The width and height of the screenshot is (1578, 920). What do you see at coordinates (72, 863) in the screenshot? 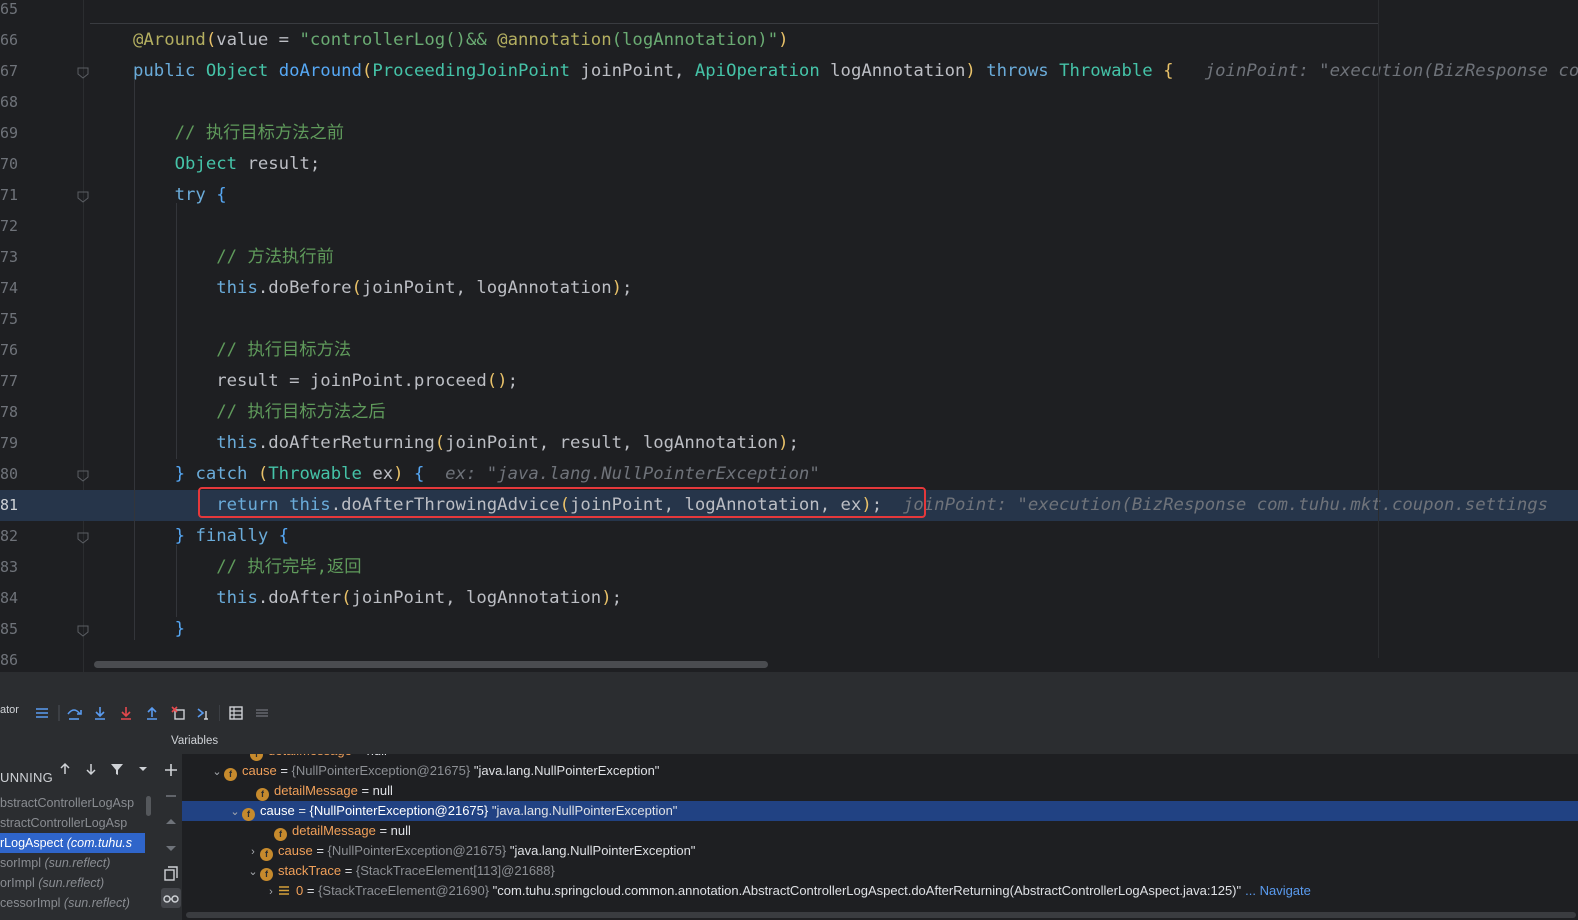
I see `stack-frame-item: sorImpl (sun.reflect)` at bounding box center [72, 863].